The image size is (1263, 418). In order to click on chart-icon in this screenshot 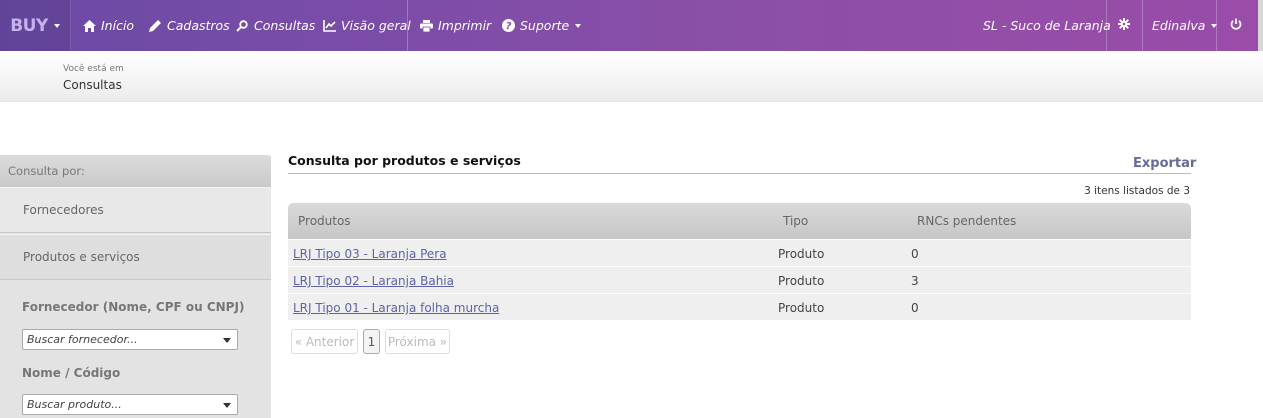, I will do `click(329, 26)`.